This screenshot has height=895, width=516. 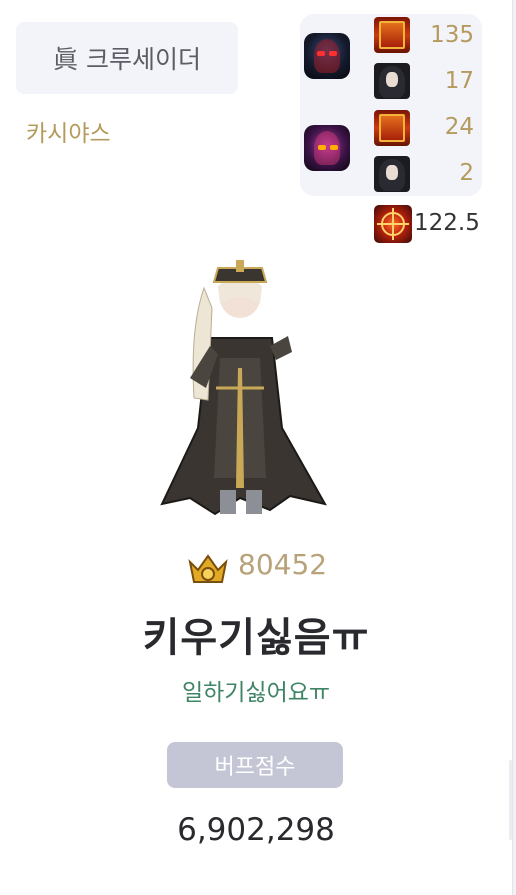 What do you see at coordinates (393, 224) in the screenshot?
I see `crosshair-icon` at bounding box center [393, 224].